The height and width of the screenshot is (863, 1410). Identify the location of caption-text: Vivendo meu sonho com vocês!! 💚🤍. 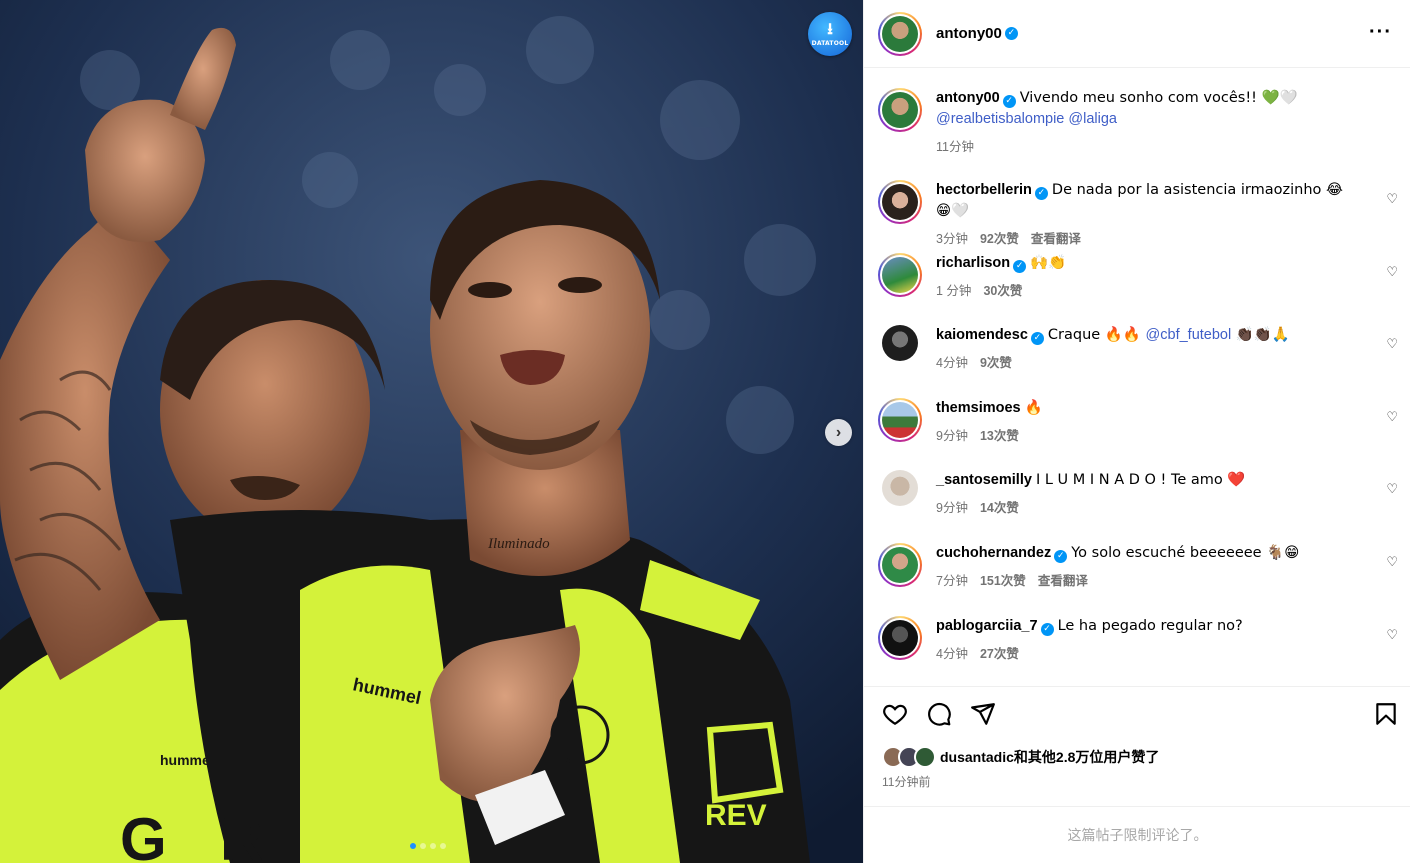
(1158, 98).